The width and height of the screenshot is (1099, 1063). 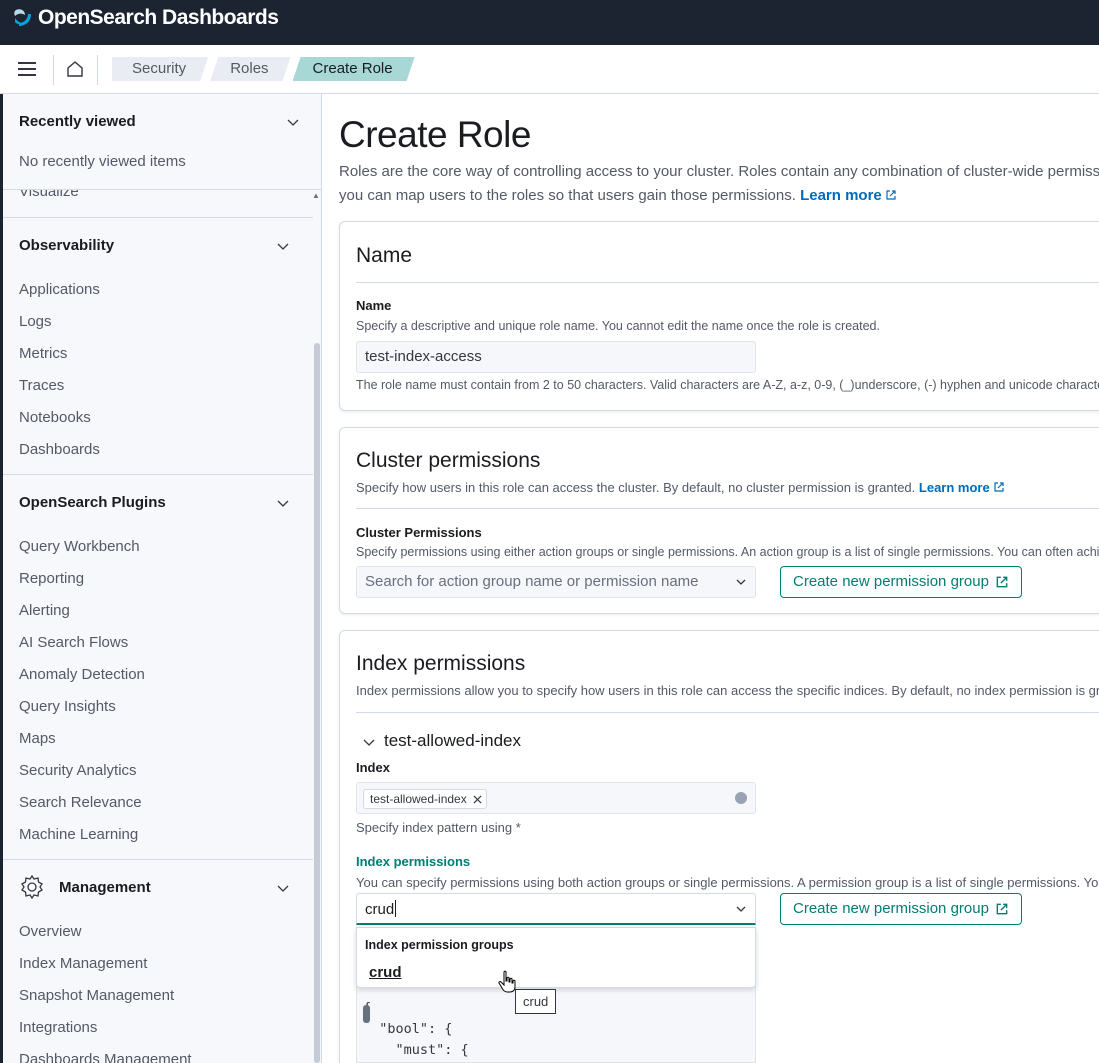 What do you see at coordinates (37, 738) in the screenshot?
I see `nav-item-maps: Maps` at bounding box center [37, 738].